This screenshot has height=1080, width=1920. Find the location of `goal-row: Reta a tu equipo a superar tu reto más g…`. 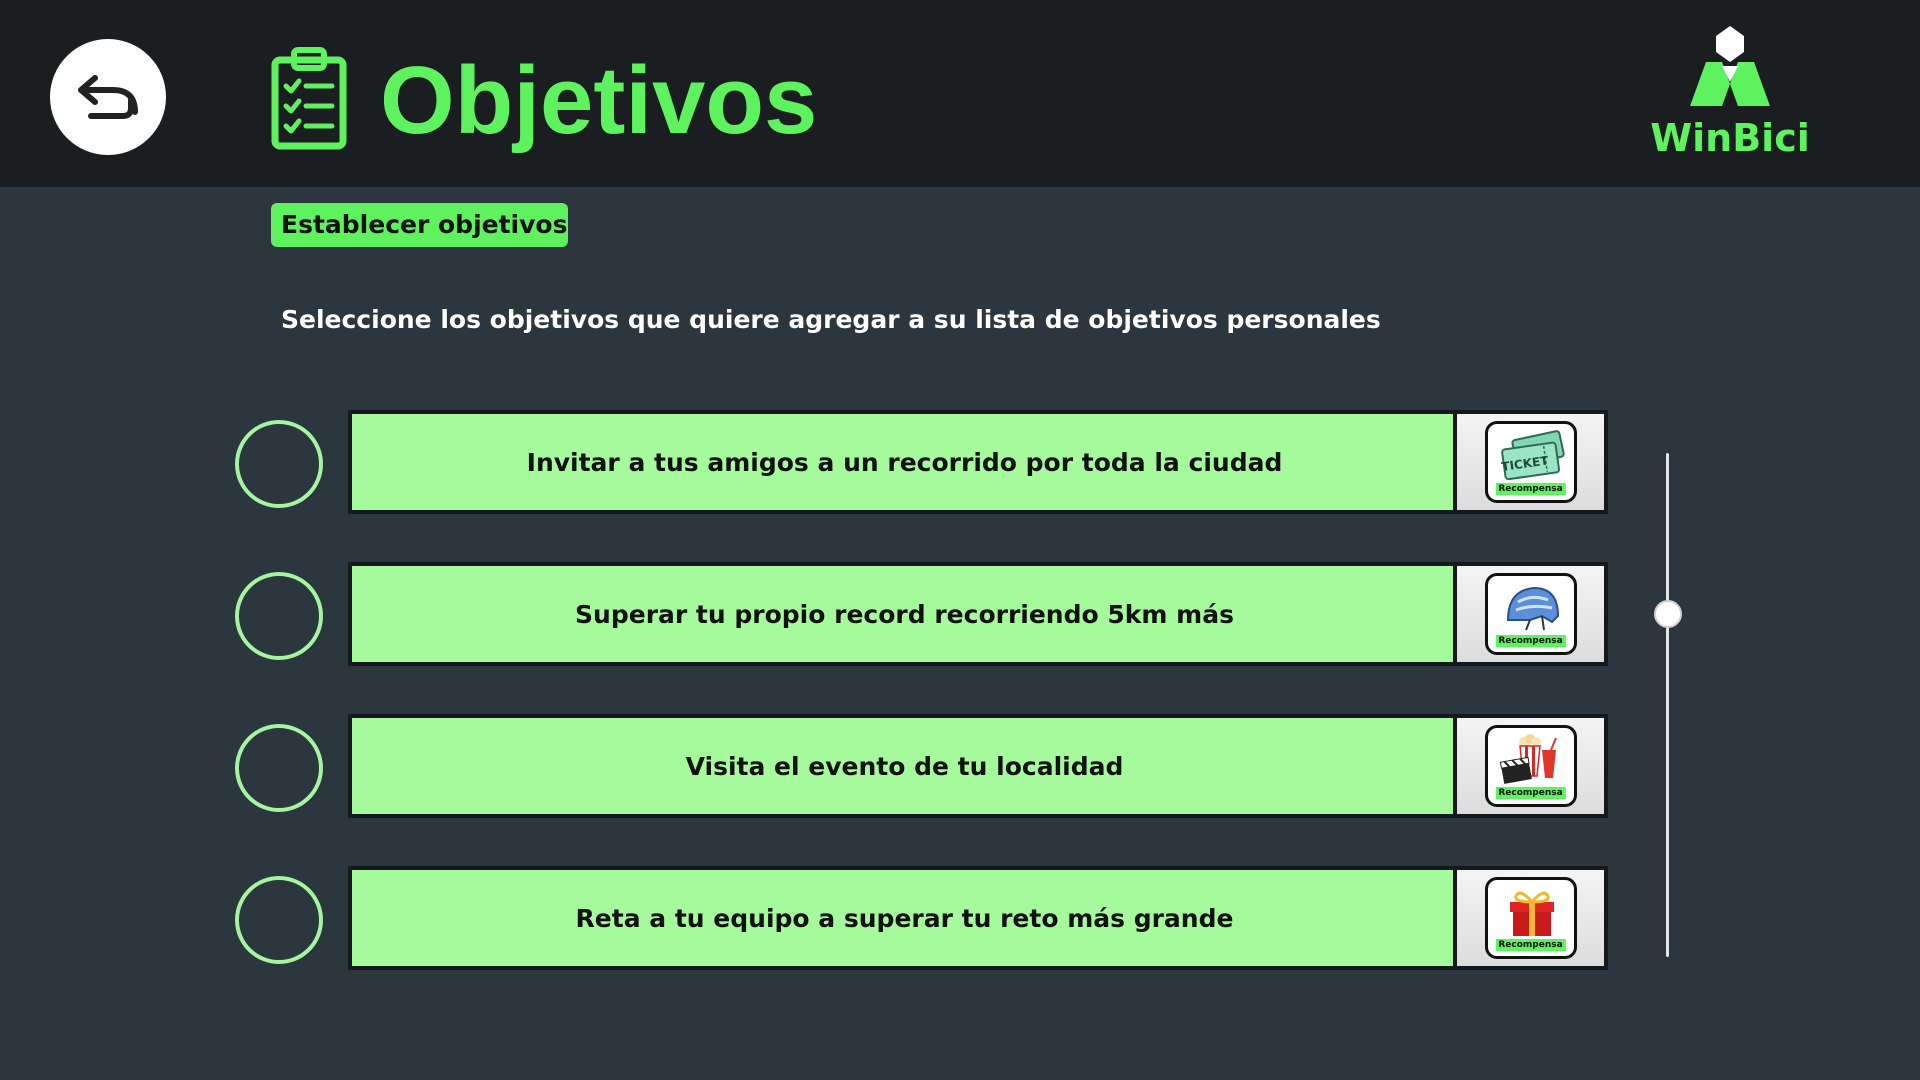

goal-row: Reta a tu equipo a superar tu reto más g… is located at coordinates (960, 918).